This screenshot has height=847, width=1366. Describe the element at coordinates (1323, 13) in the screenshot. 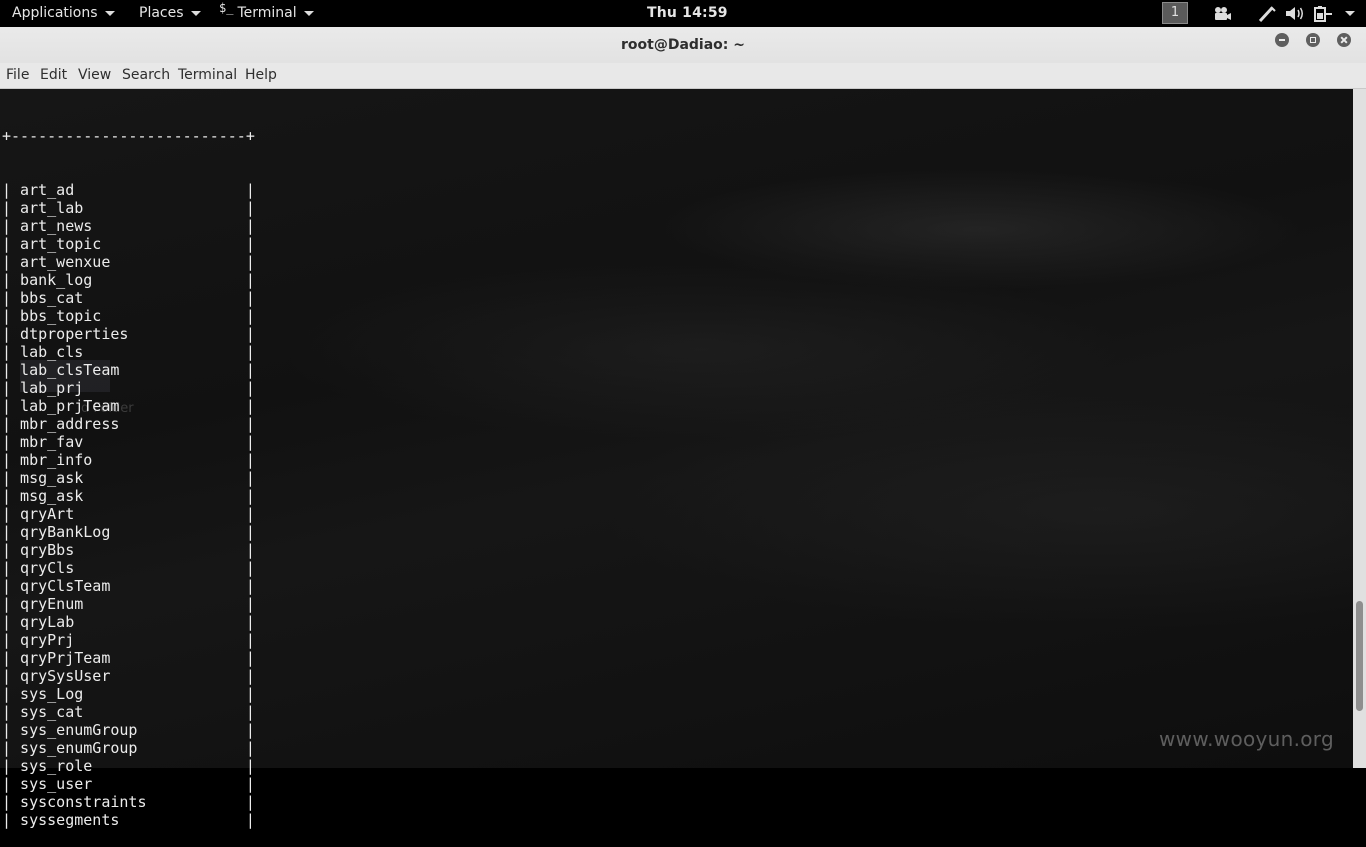

I see `battery-icon` at that location.